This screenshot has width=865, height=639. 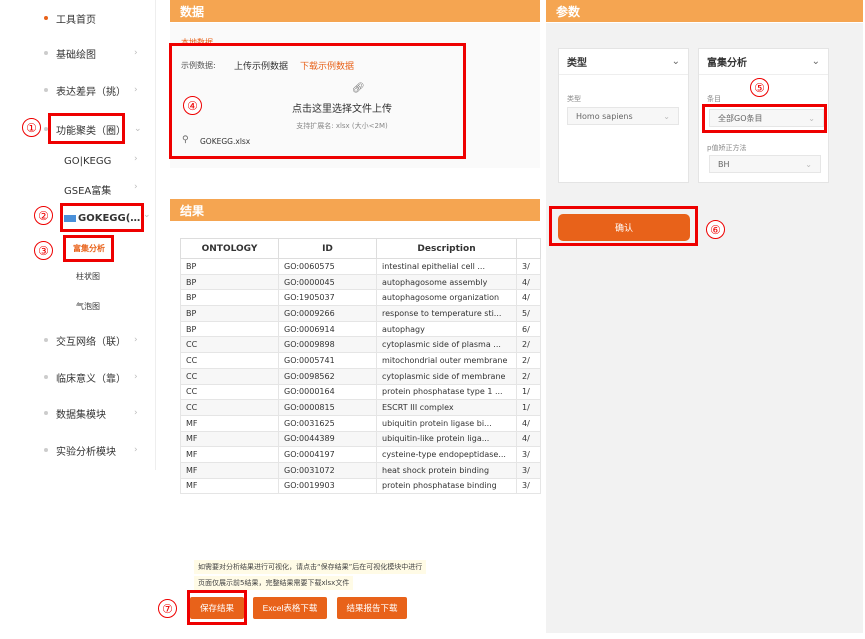 What do you see at coordinates (167, 608) in the screenshot?
I see `annotation-number-7: ⑦` at bounding box center [167, 608].